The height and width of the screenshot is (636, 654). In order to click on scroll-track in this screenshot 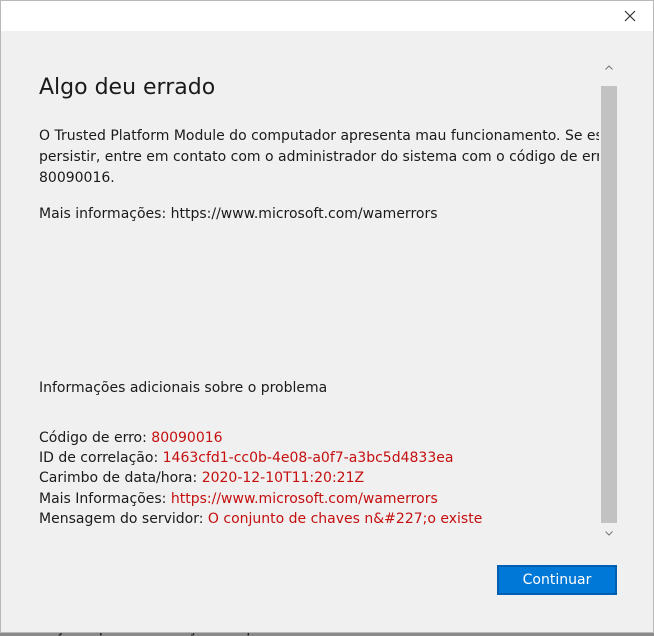, I will do `click(609, 300)`.